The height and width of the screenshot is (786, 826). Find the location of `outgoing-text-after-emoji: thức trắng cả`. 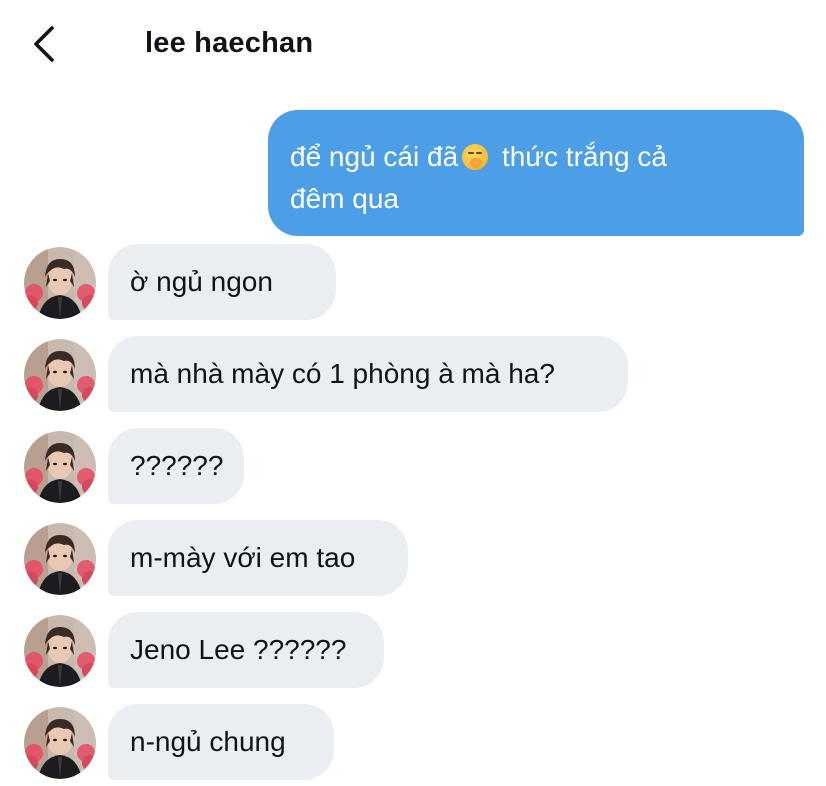

outgoing-text-after-emoji: thức trắng cả is located at coordinates (584, 156).